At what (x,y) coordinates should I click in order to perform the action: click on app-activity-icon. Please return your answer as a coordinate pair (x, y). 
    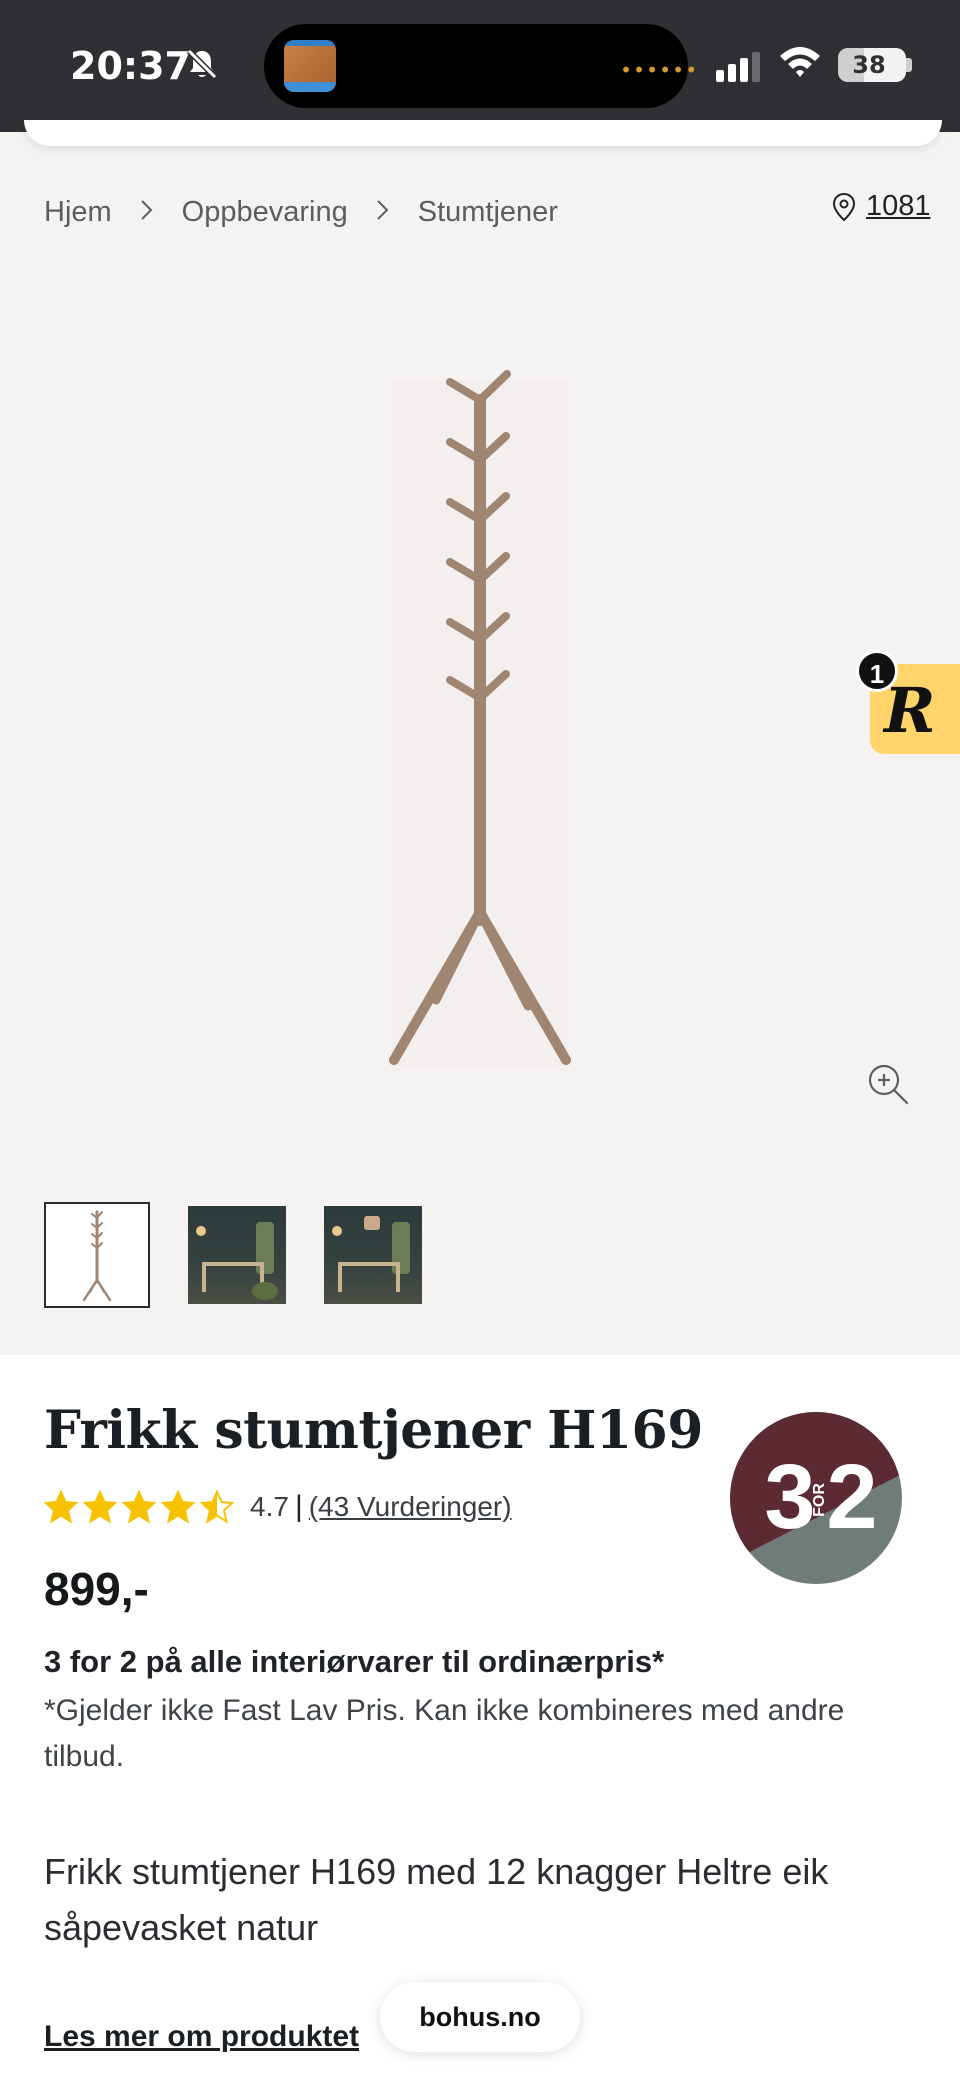
    Looking at the image, I should click on (310, 66).